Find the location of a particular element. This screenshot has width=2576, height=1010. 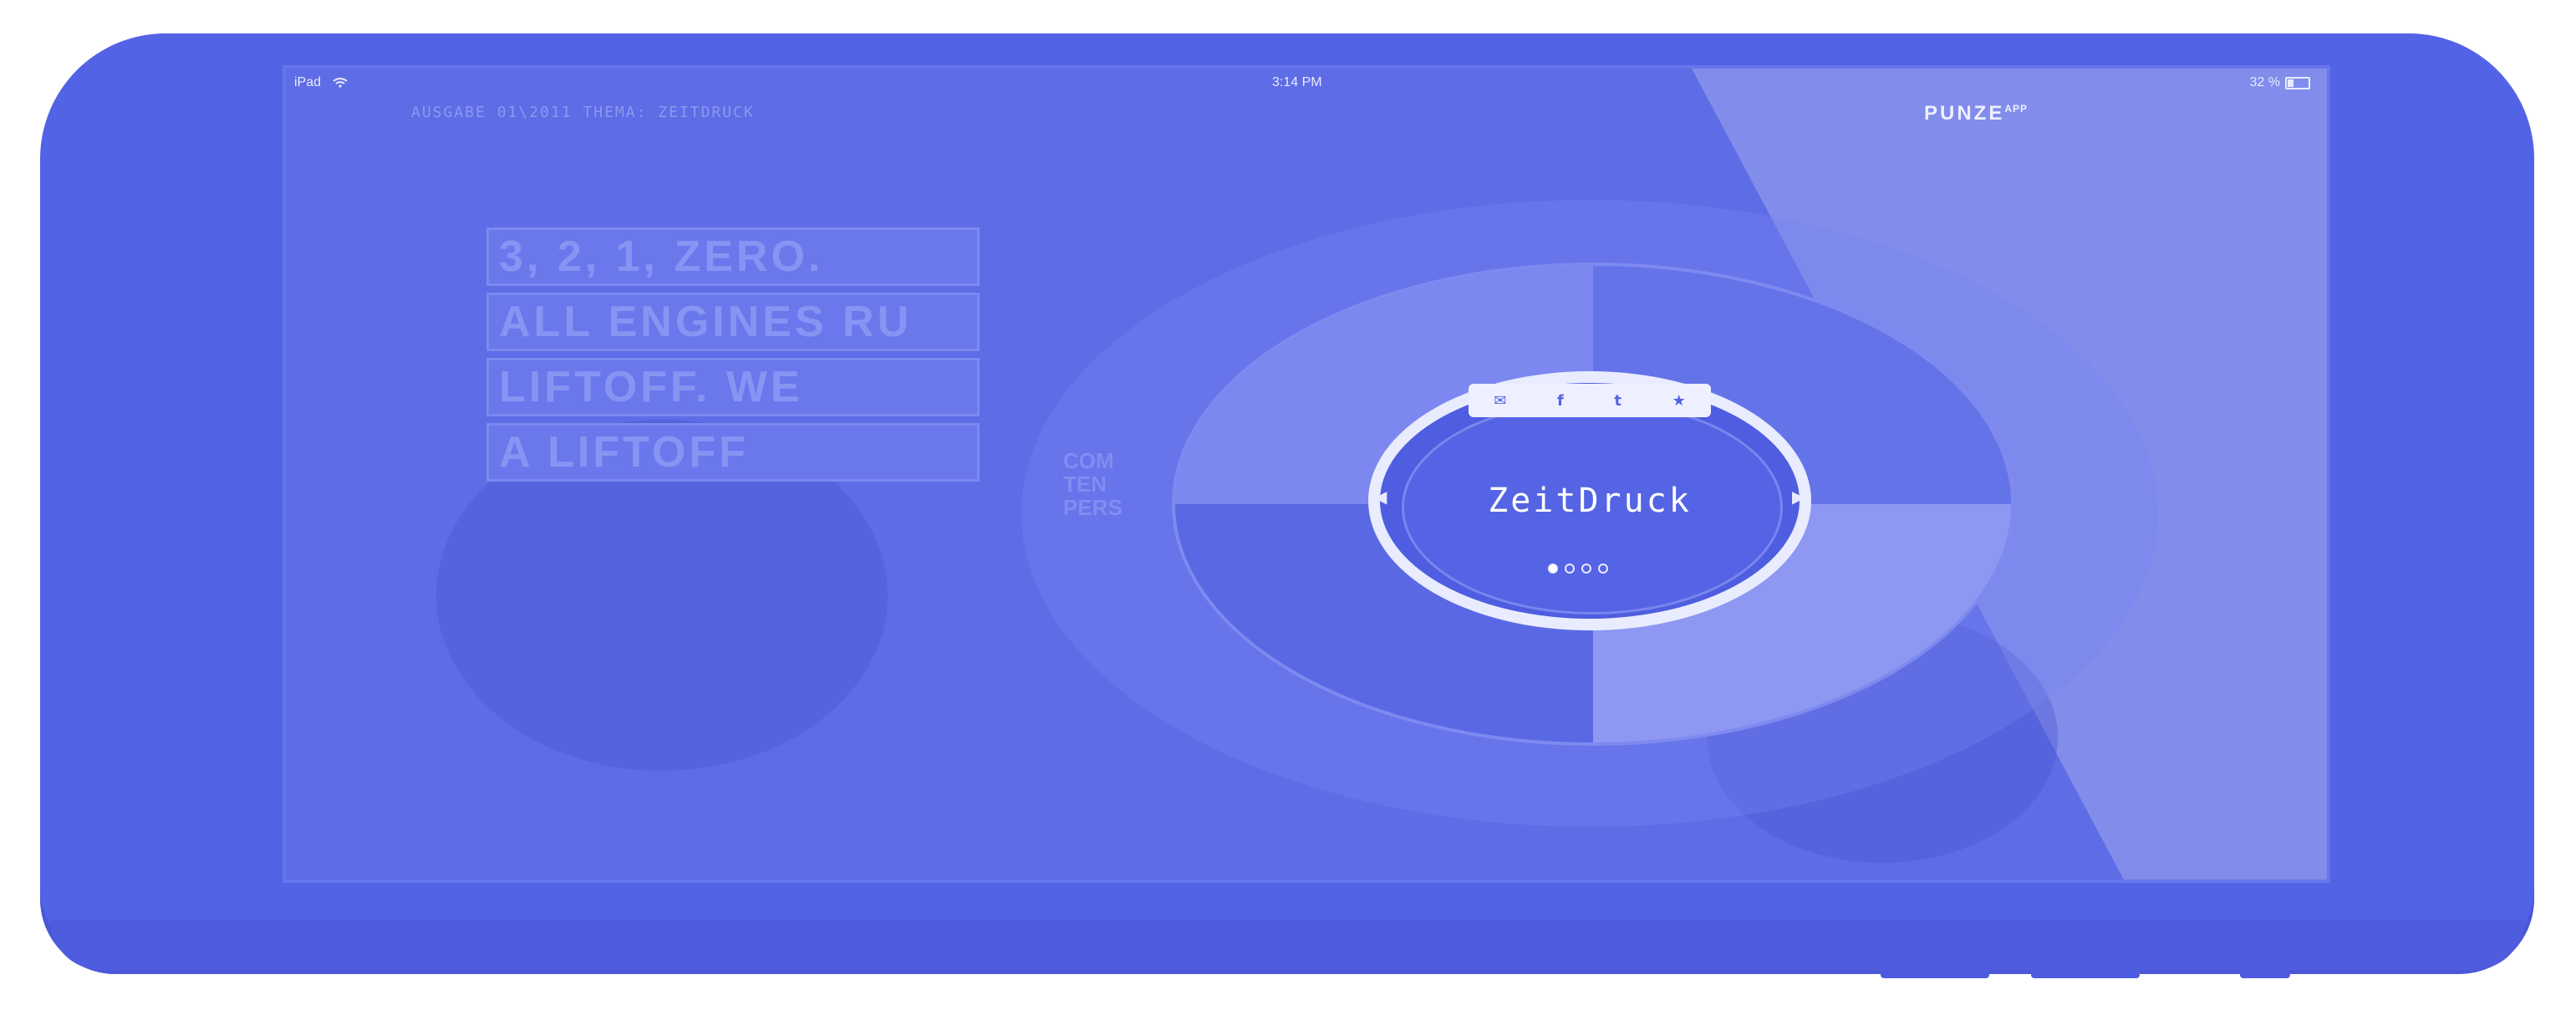

headline-row: A LIFTOFF is located at coordinates (733, 452).